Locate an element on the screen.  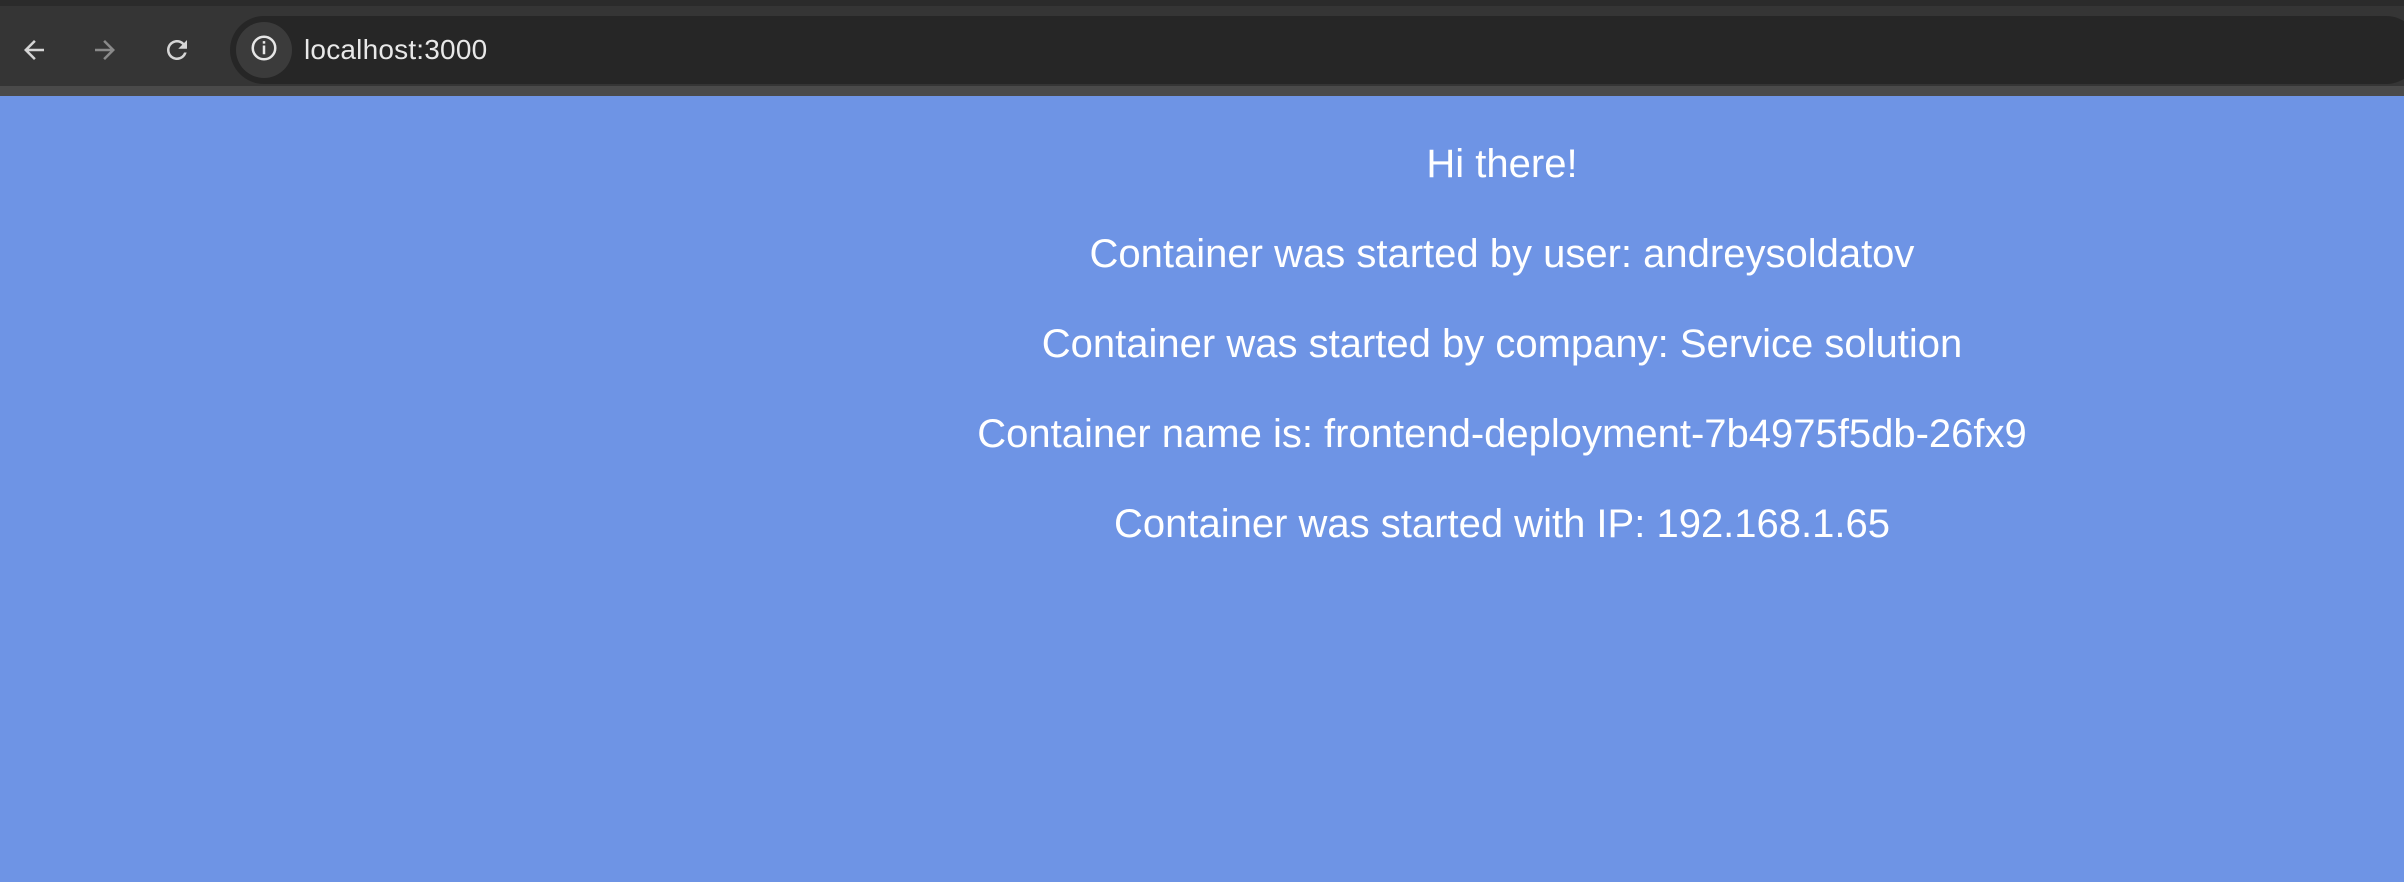
reload-button is located at coordinates (177, 50).